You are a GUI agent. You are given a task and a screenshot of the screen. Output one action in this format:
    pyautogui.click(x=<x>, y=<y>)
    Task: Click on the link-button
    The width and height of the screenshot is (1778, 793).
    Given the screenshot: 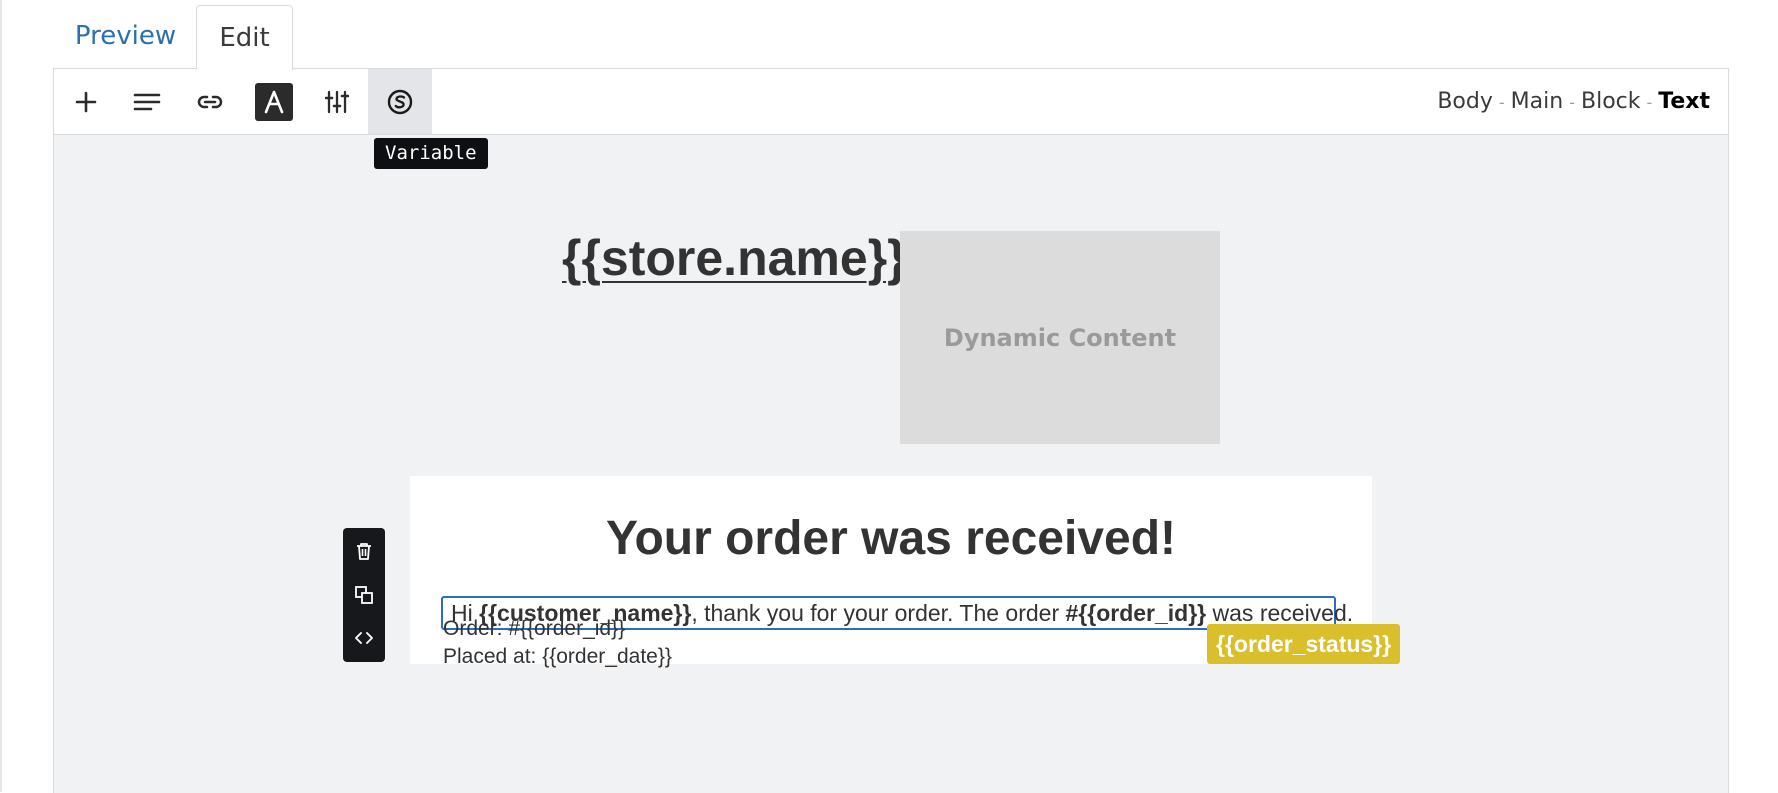 What is the action you would take?
    pyautogui.click(x=210, y=101)
    